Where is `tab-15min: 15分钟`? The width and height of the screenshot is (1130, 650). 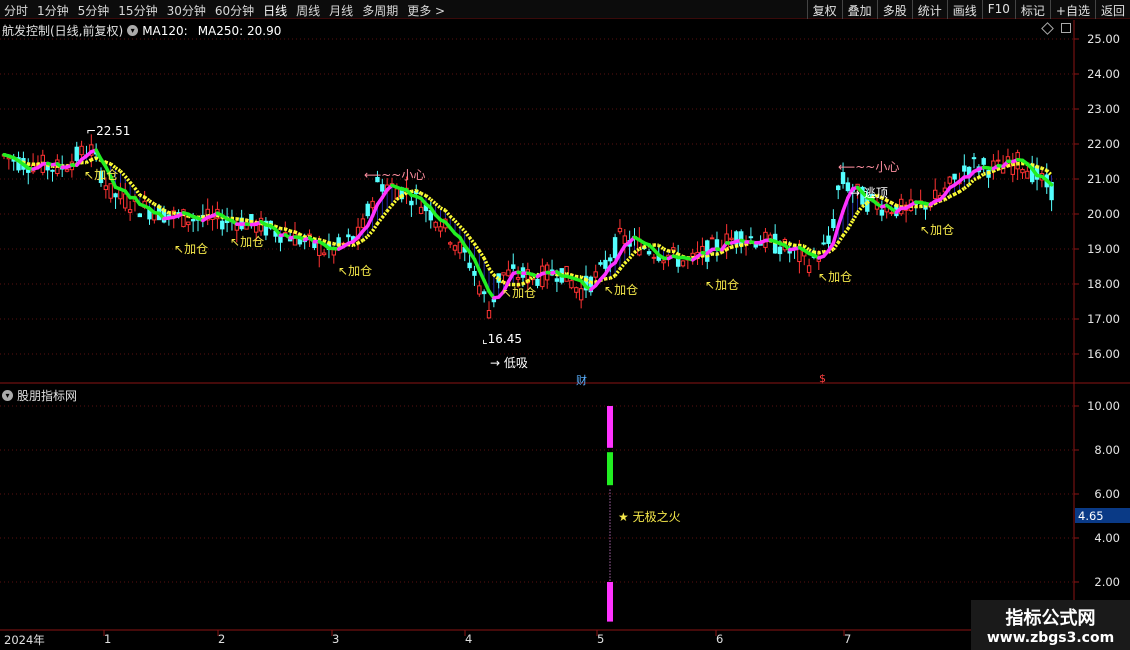
tab-15min: 15分钟 is located at coordinates (137, 10).